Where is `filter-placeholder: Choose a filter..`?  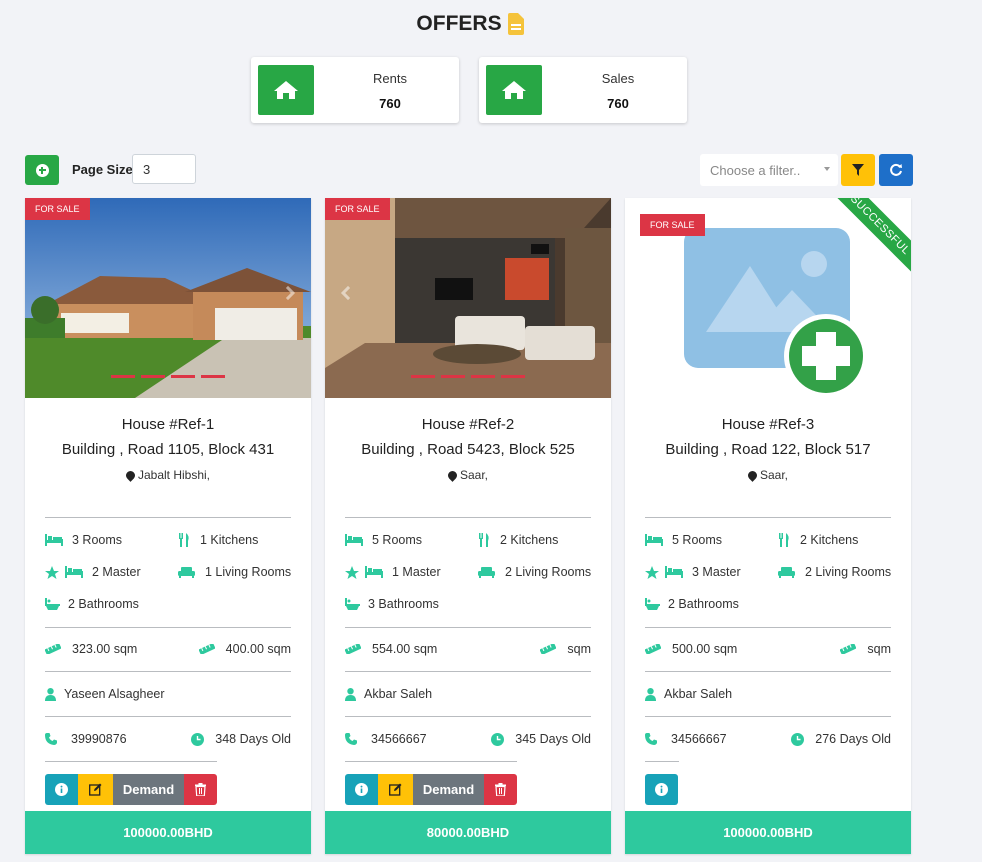 filter-placeholder: Choose a filter.. is located at coordinates (755, 170).